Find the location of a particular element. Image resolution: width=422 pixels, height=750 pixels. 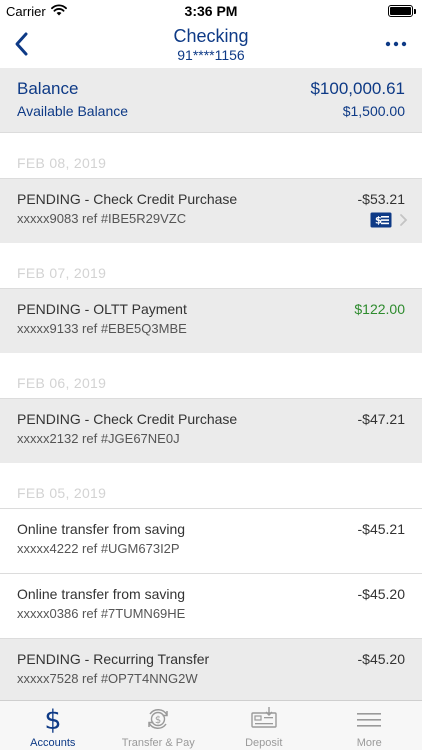

account-title-block: Checking 91****1156 is located at coordinates (211, 44).